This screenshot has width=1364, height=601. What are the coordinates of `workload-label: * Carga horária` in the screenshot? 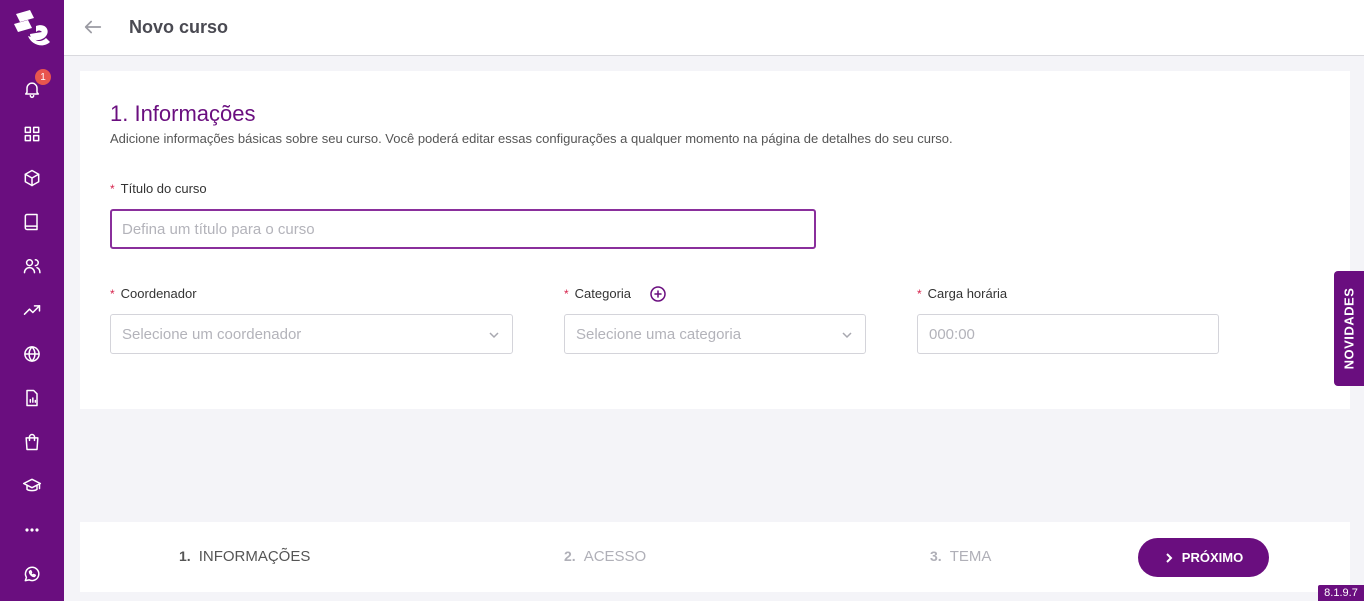 It's located at (962, 293).